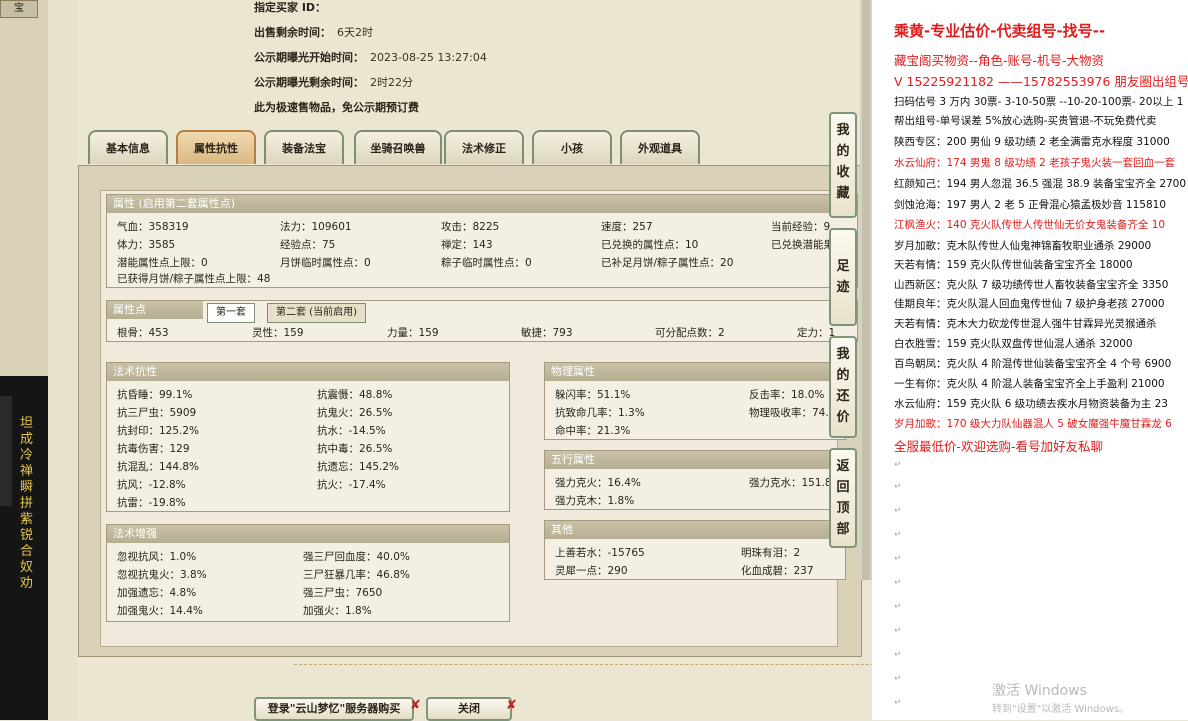 The height and width of the screenshot is (721, 1188). What do you see at coordinates (428, 57) in the screenshot?
I see `public-start-value: 2023-08-25 13:27:04` at bounding box center [428, 57].